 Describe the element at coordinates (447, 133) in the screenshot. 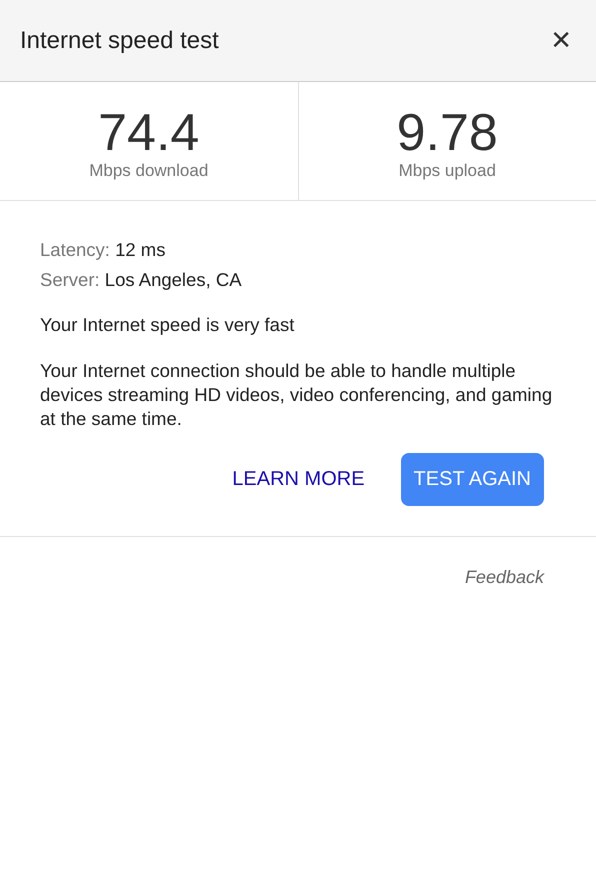

I see `speed-value: 9.78` at that location.